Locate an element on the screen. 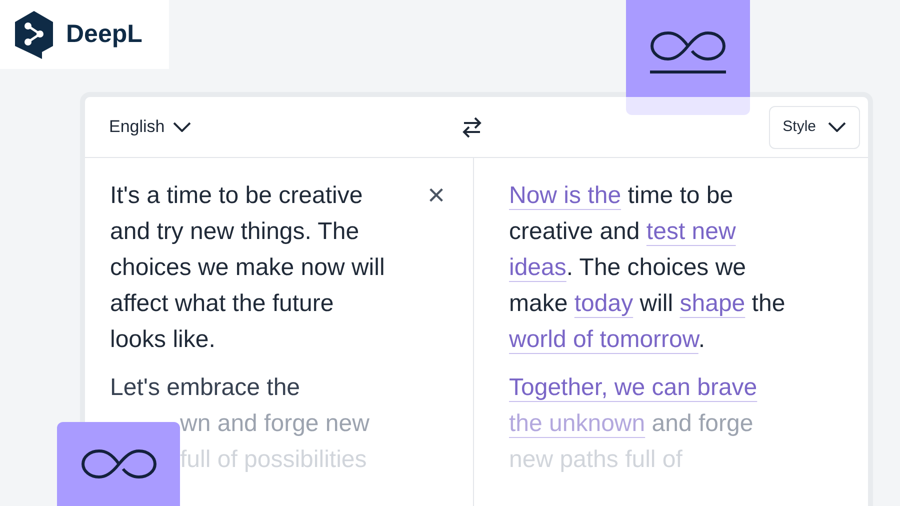 The width and height of the screenshot is (900, 506). infinity-underline-icon is located at coordinates (688, 52).